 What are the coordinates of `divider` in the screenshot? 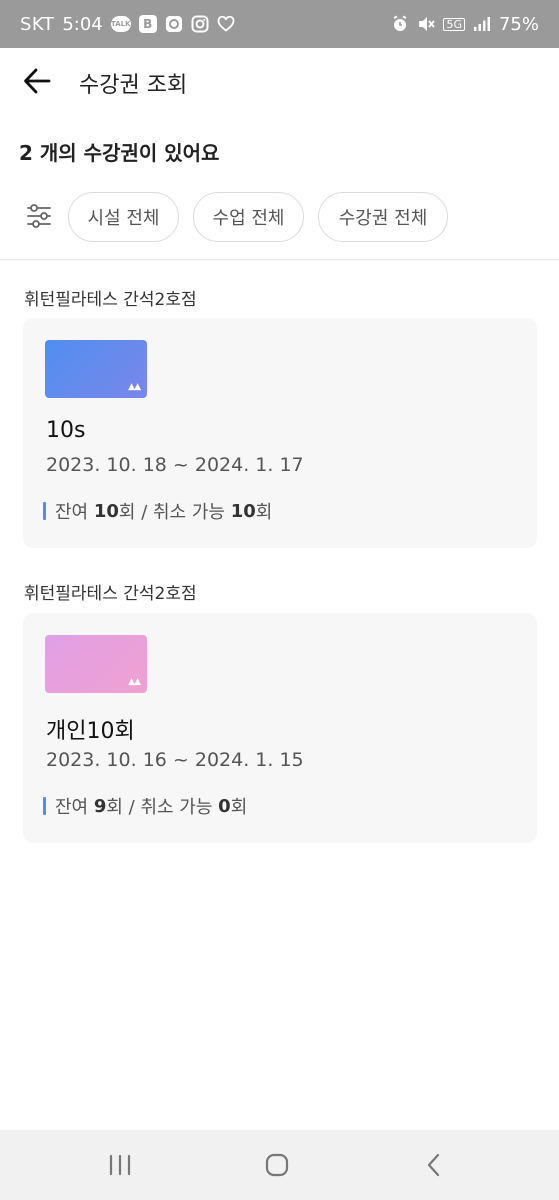 It's located at (279, 259).